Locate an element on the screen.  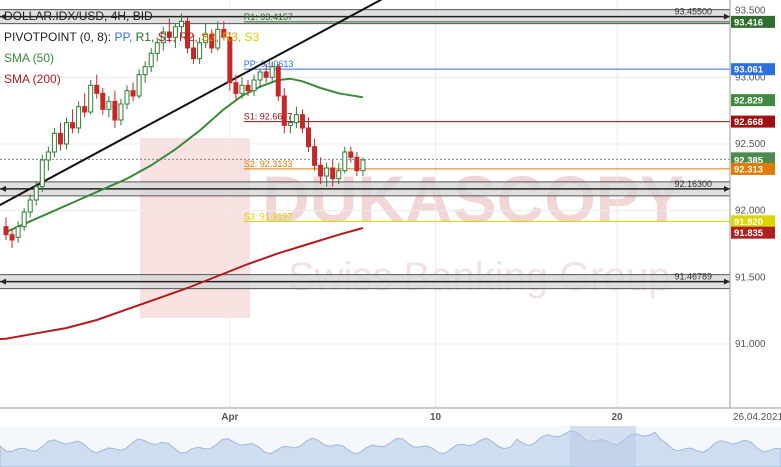
x-tick-labels: Apr 10 20 is located at coordinates (422, 417).